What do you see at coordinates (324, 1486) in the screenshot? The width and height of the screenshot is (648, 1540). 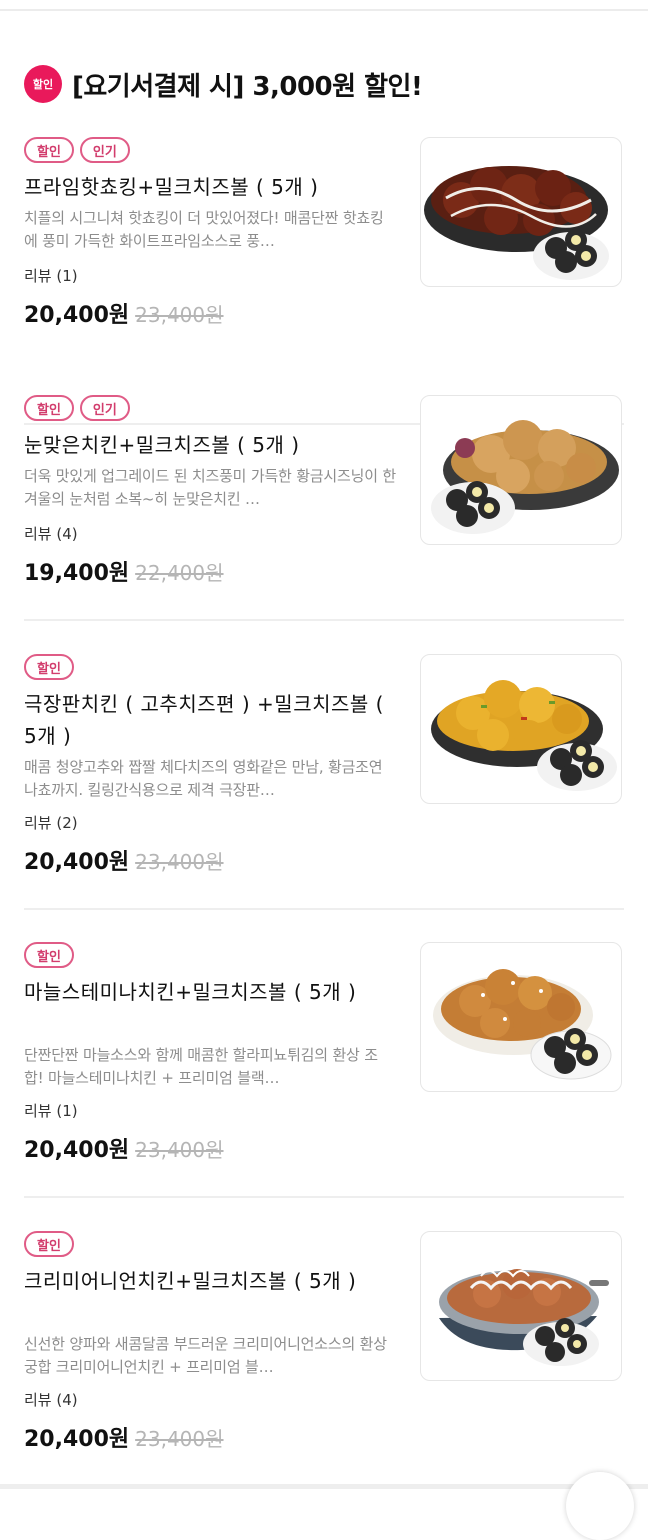 I see `bottom-divider` at bounding box center [324, 1486].